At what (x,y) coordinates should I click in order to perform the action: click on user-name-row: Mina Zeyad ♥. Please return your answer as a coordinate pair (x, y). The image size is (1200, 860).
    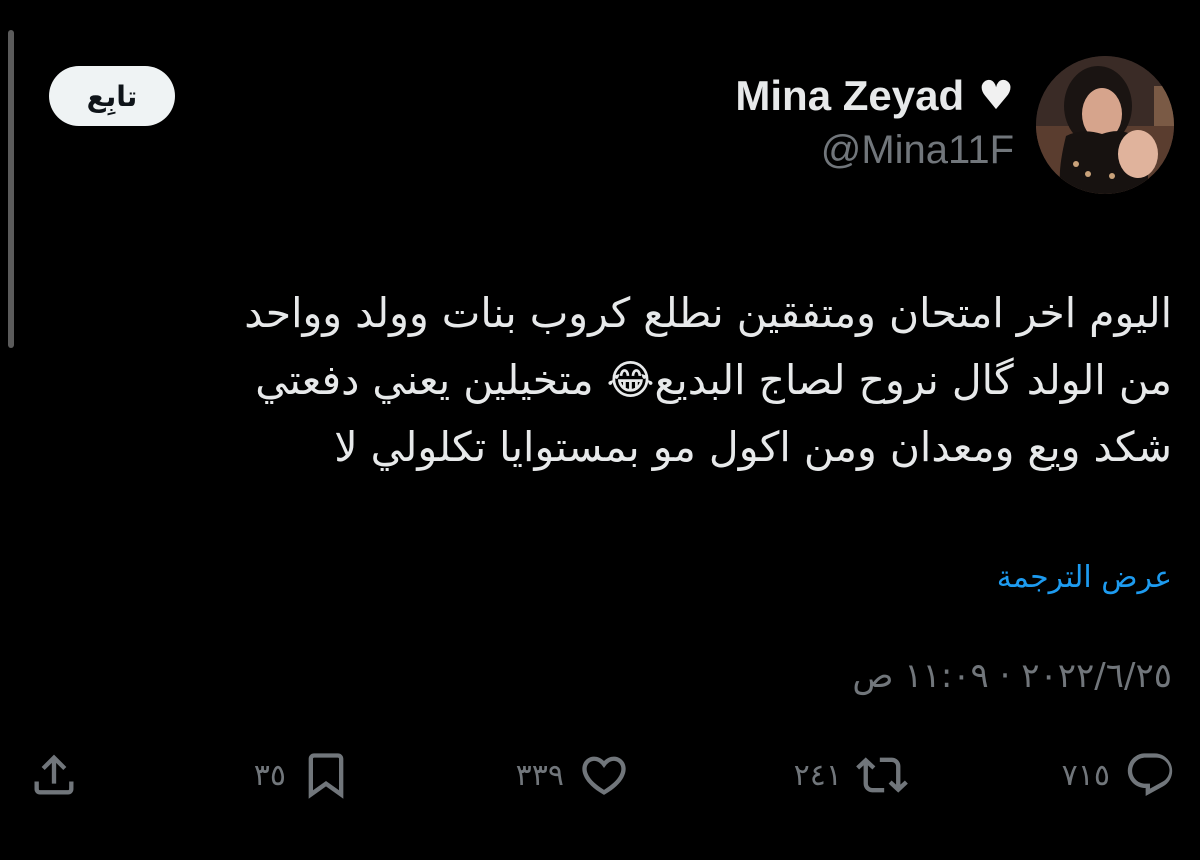
    Looking at the image, I should click on (874, 96).